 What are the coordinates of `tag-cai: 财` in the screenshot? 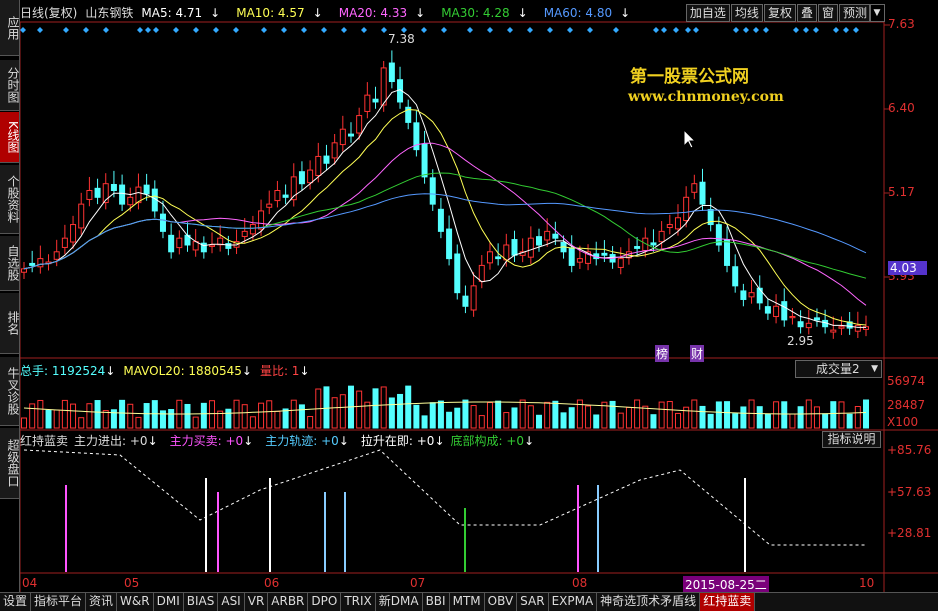 It's located at (697, 353).